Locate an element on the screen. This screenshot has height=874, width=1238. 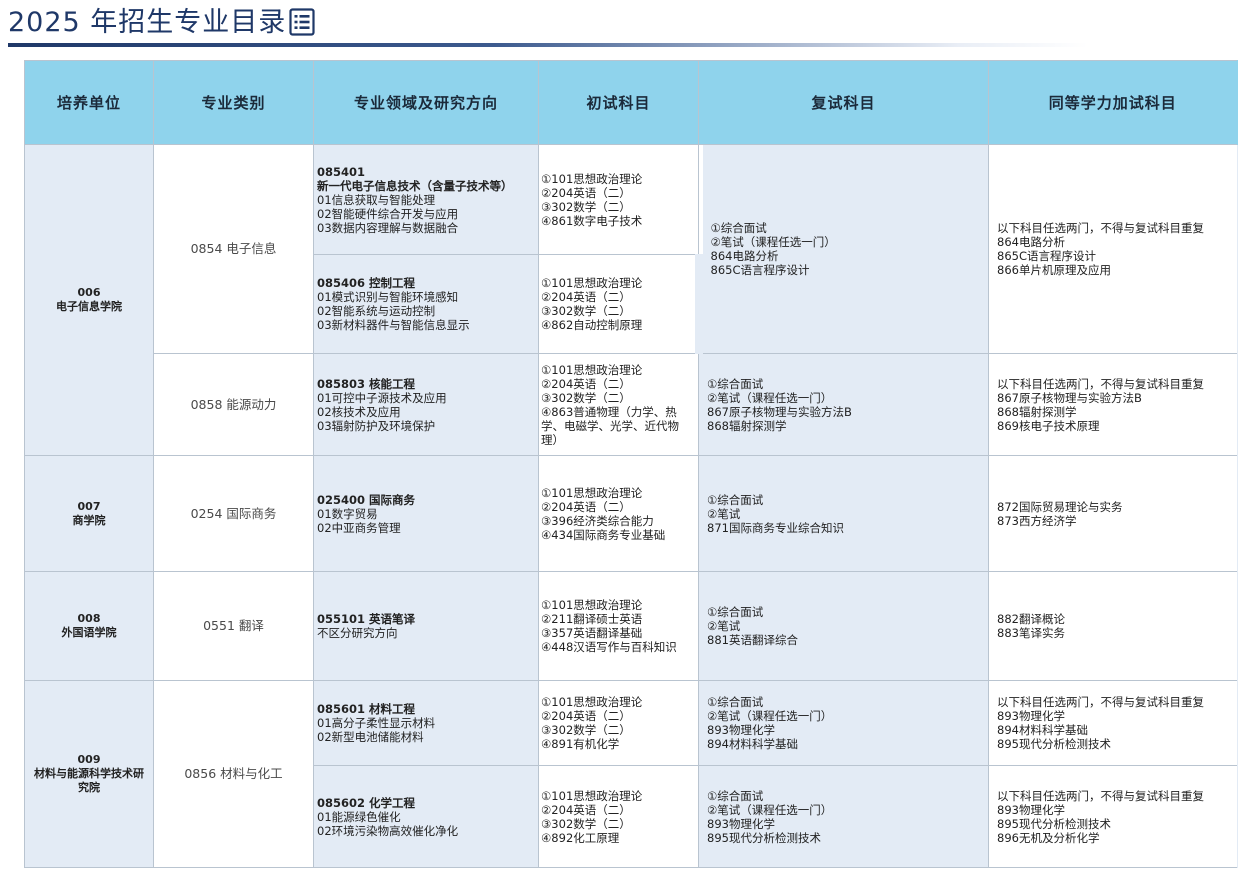
unit-code: 006 is located at coordinates (89, 292).